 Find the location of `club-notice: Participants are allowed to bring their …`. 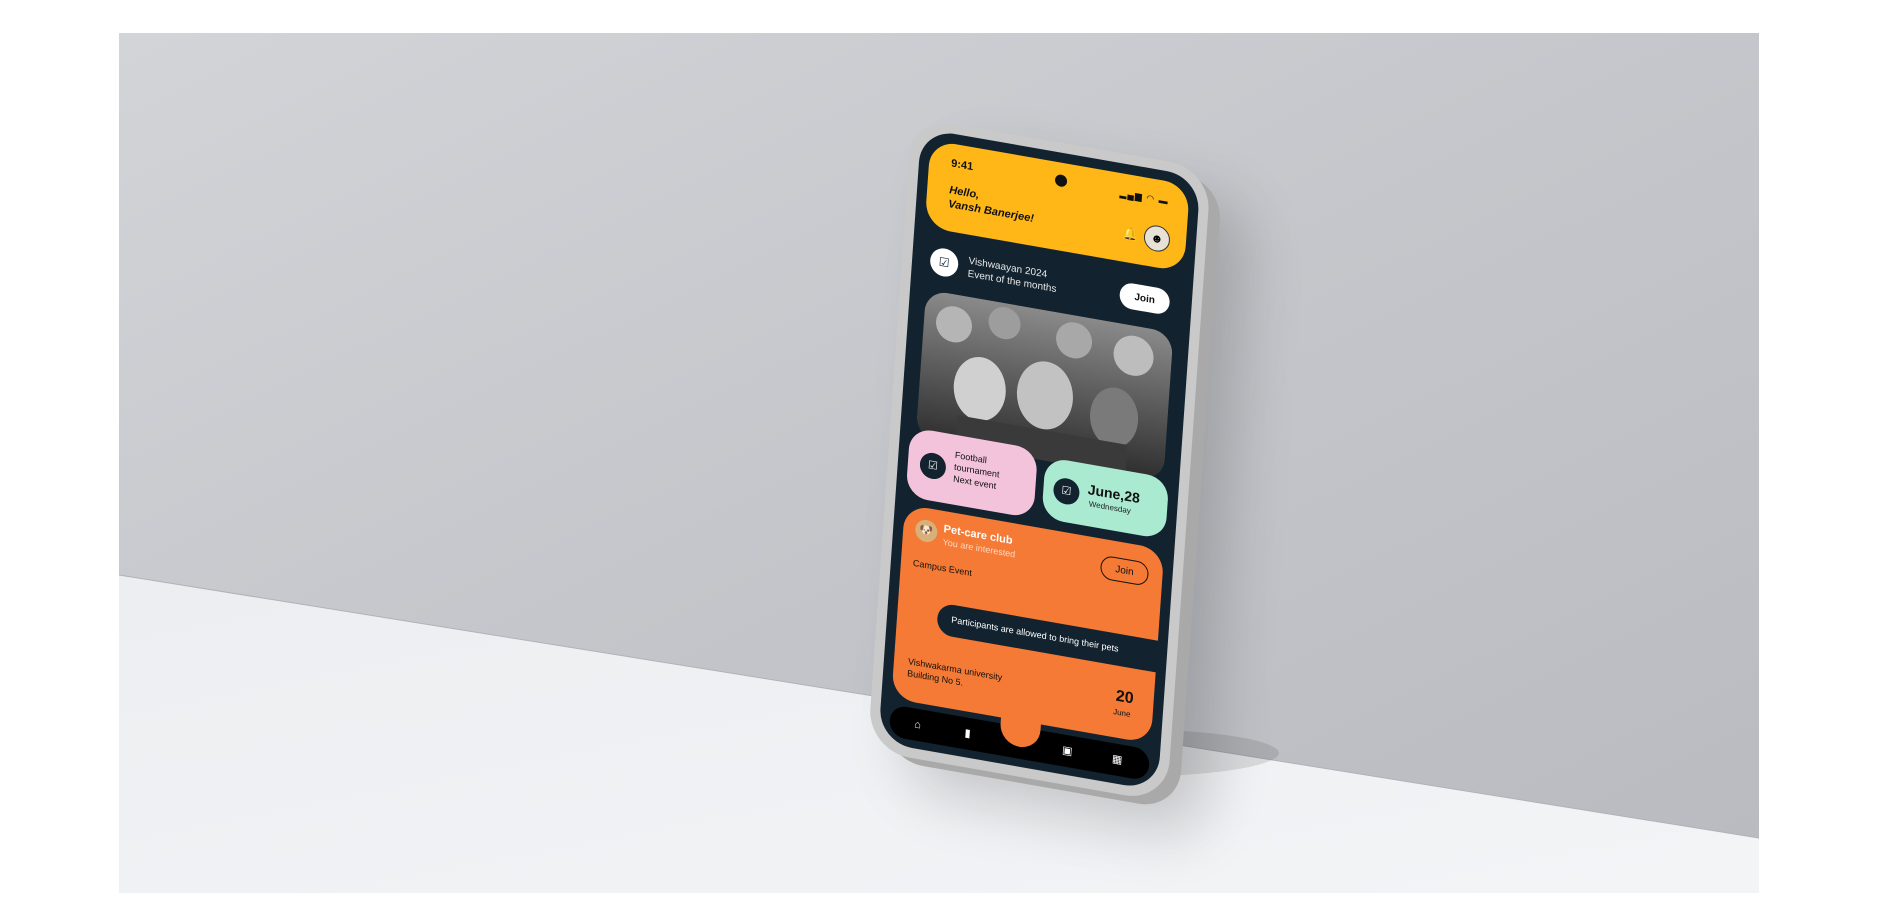

club-notice: Participants are allowed to bring their … is located at coordinates (1050, 638).